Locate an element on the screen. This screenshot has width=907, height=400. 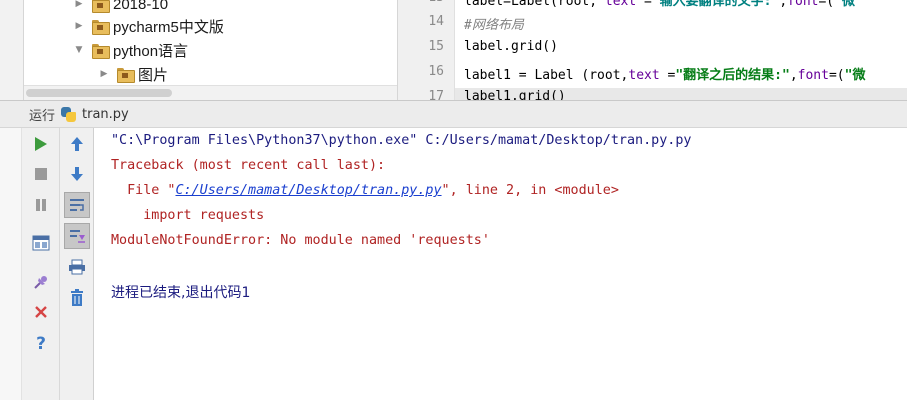
line-number: 14 is located at coordinates (436, 21).